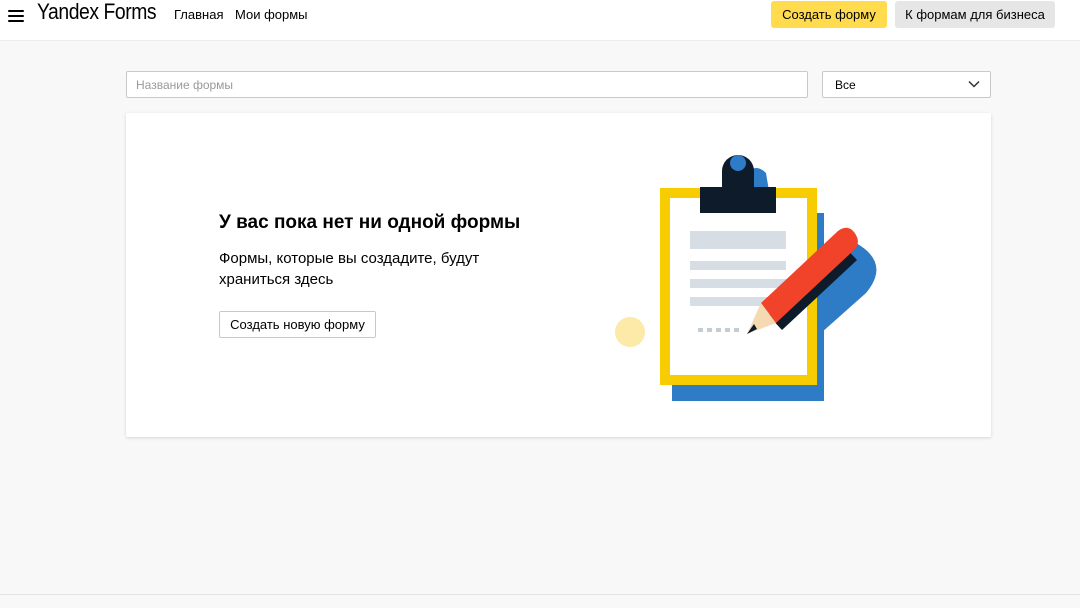  Describe the element at coordinates (630, 332) in the screenshot. I see `decor-dot` at that location.